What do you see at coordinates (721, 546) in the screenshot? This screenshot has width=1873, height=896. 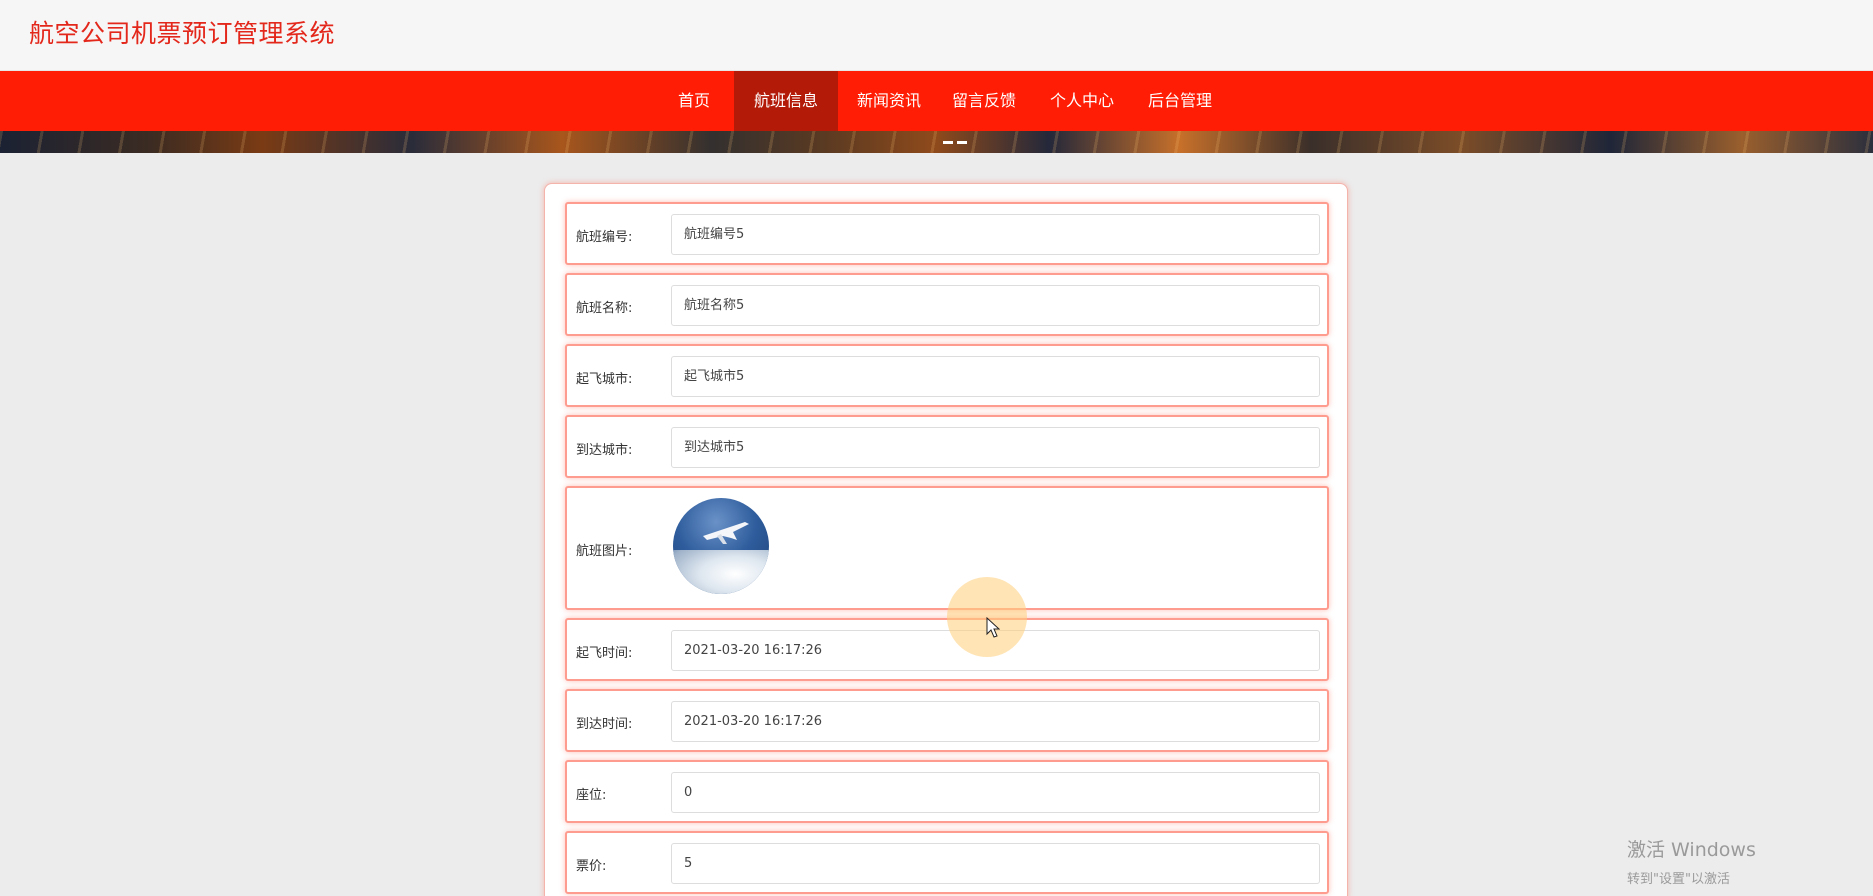 I see `flight-image` at bounding box center [721, 546].